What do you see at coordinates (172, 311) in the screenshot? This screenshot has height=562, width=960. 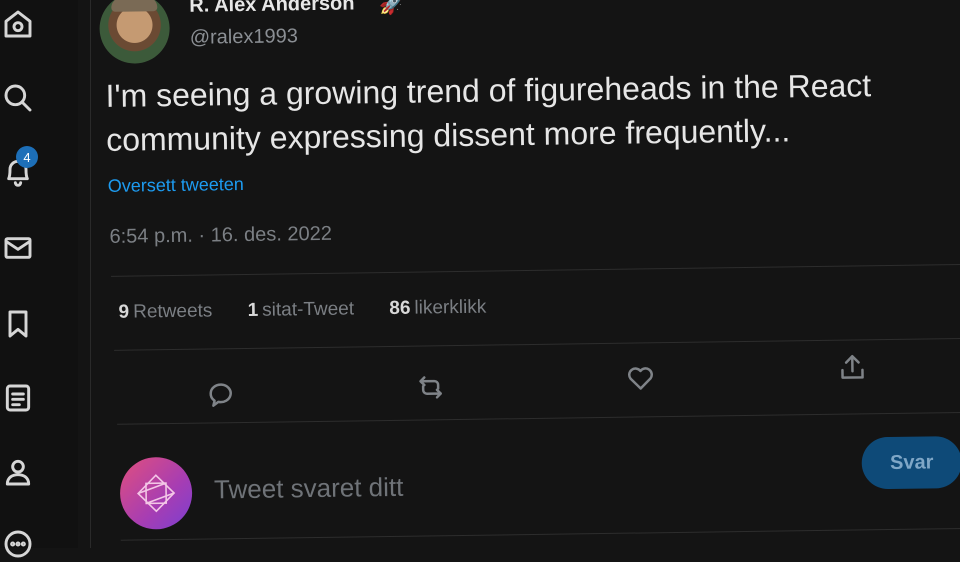 I see `retweets-label: Retweets` at bounding box center [172, 311].